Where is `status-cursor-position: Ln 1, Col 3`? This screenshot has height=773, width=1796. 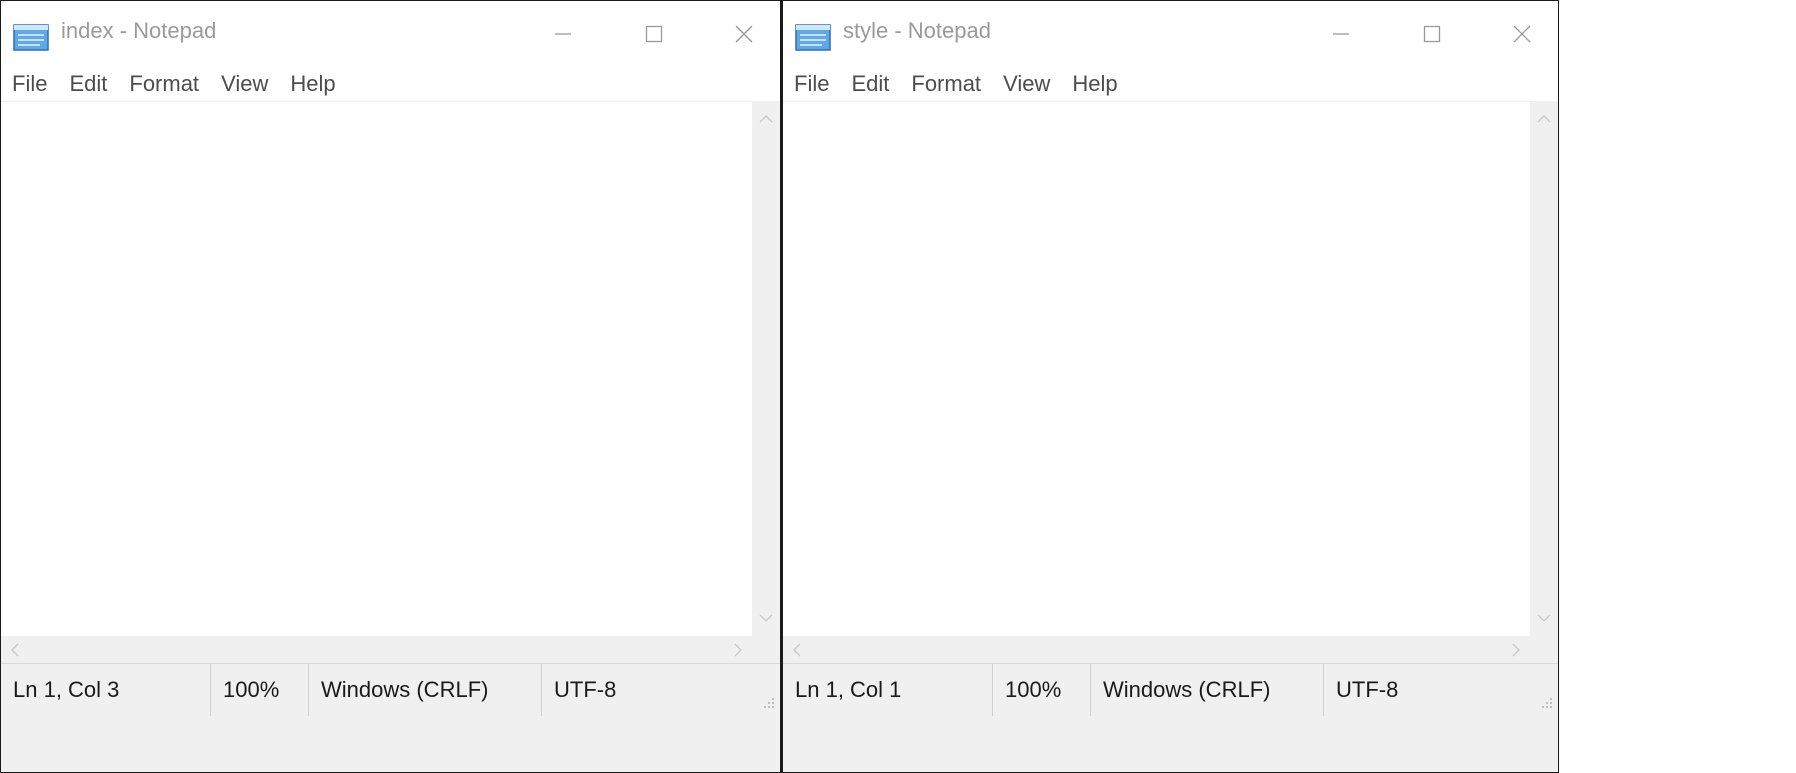
status-cursor-position: Ln 1, Col 3 is located at coordinates (106, 690).